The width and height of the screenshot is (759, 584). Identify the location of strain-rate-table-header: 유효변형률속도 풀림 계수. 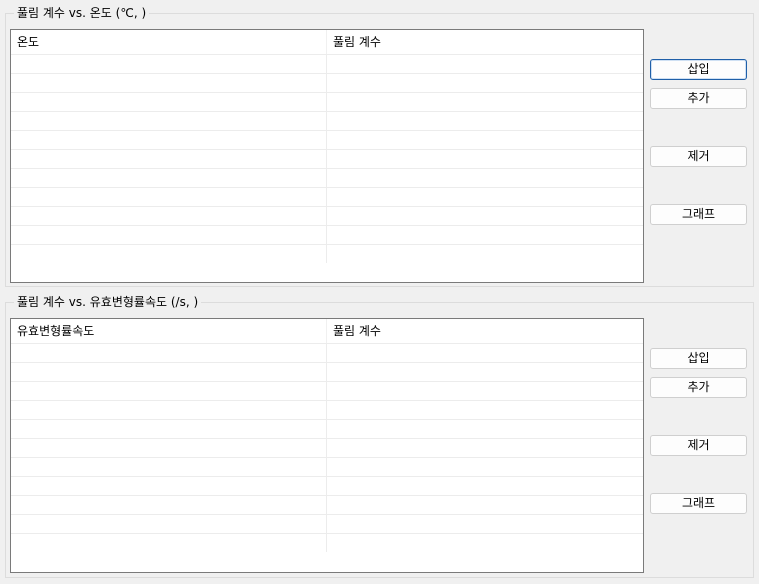
(327, 331).